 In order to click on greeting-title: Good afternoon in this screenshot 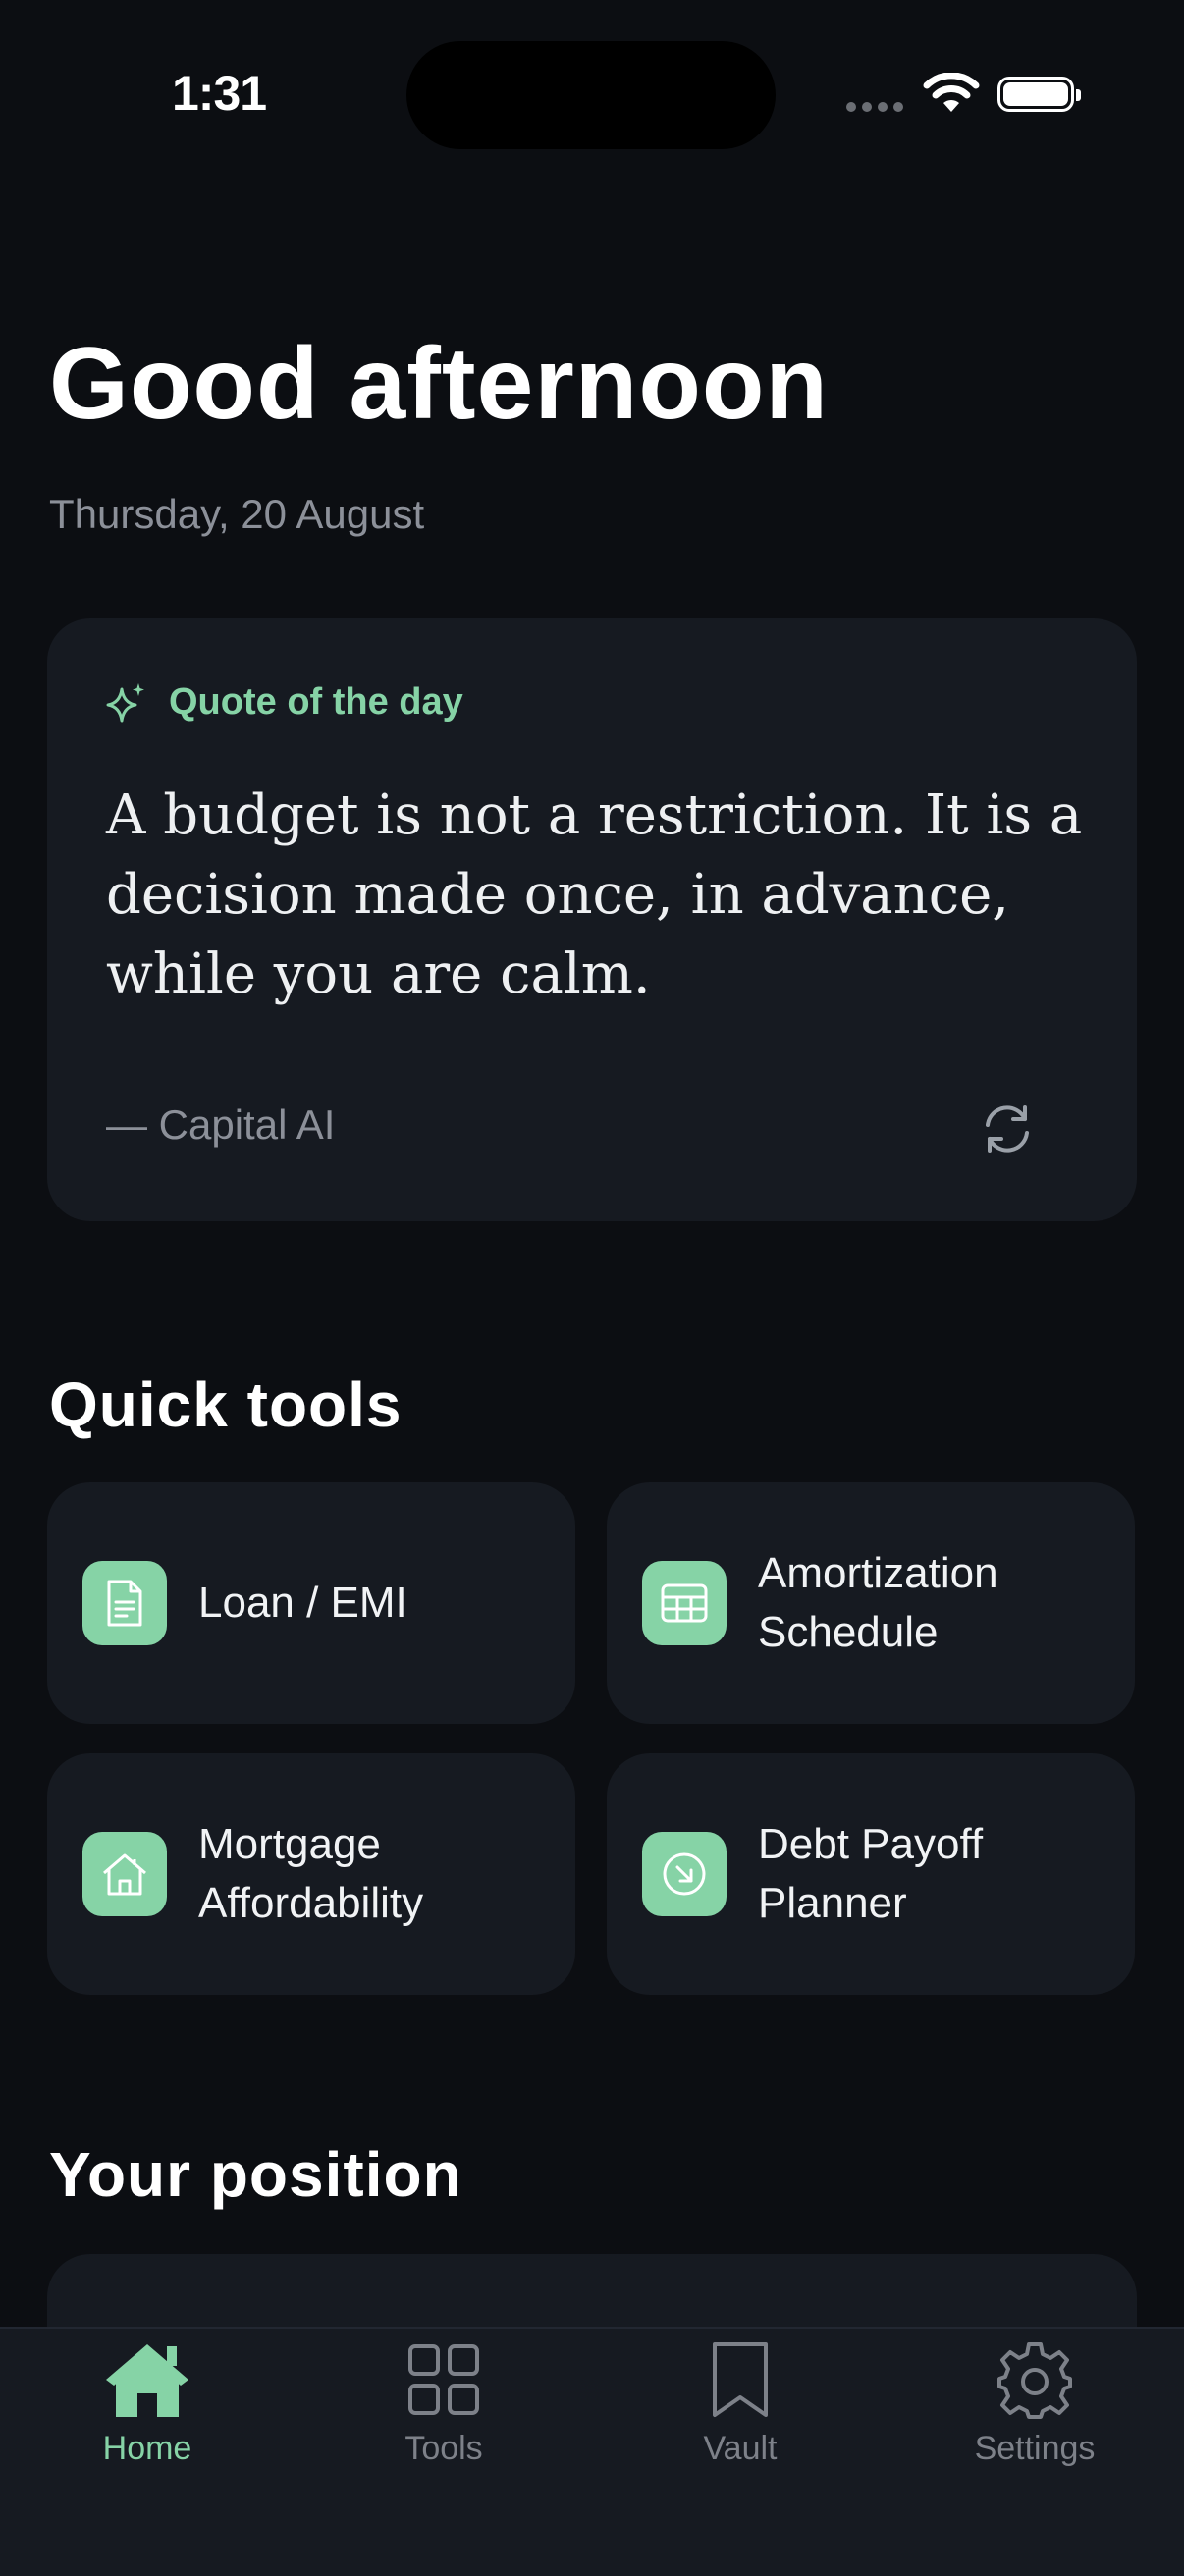, I will do `click(439, 384)`.